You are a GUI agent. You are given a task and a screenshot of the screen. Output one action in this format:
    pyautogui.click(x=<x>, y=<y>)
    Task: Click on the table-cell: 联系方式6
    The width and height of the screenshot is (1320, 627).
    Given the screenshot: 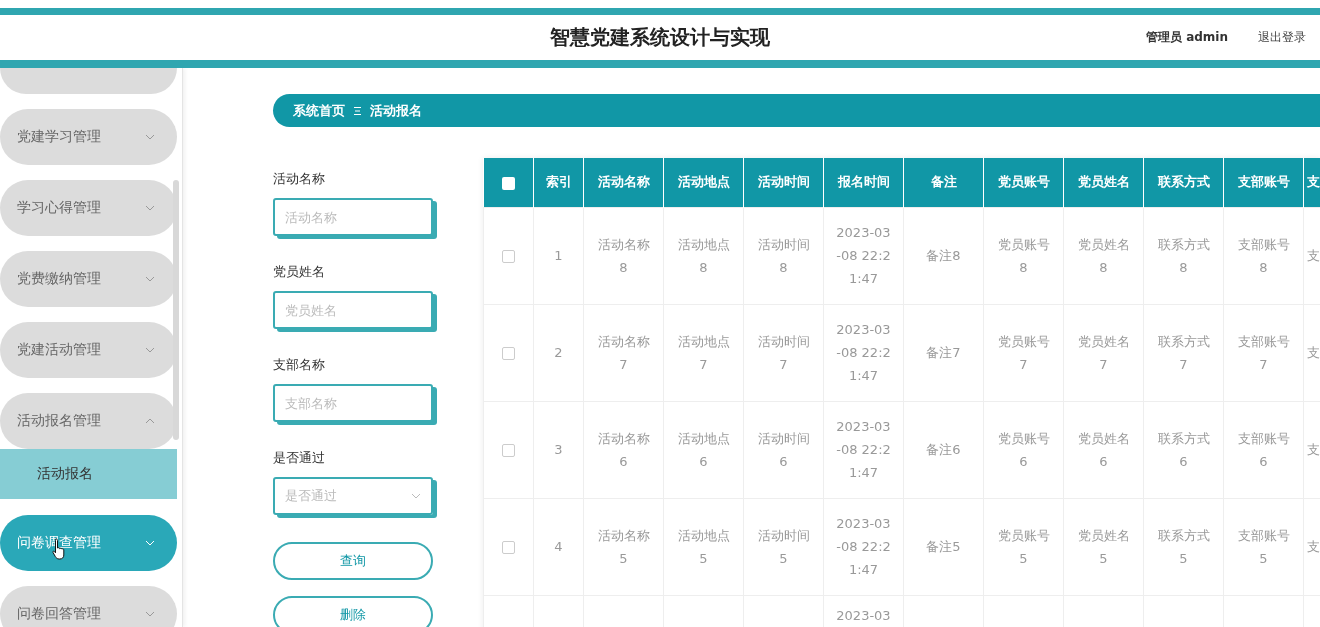 What is the action you would take?
    pyautogui.click(x=1183, y=449)
    